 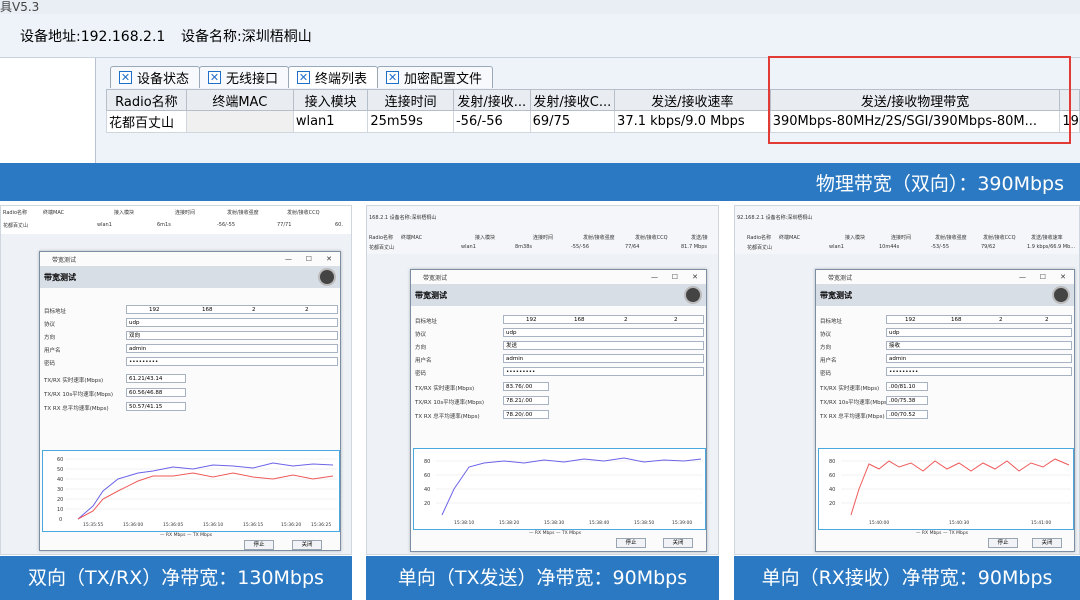 What do you see at coordinates (60, 490) in the screenshot?
I see `y-tick: 30` at bounding box center [60, 490].